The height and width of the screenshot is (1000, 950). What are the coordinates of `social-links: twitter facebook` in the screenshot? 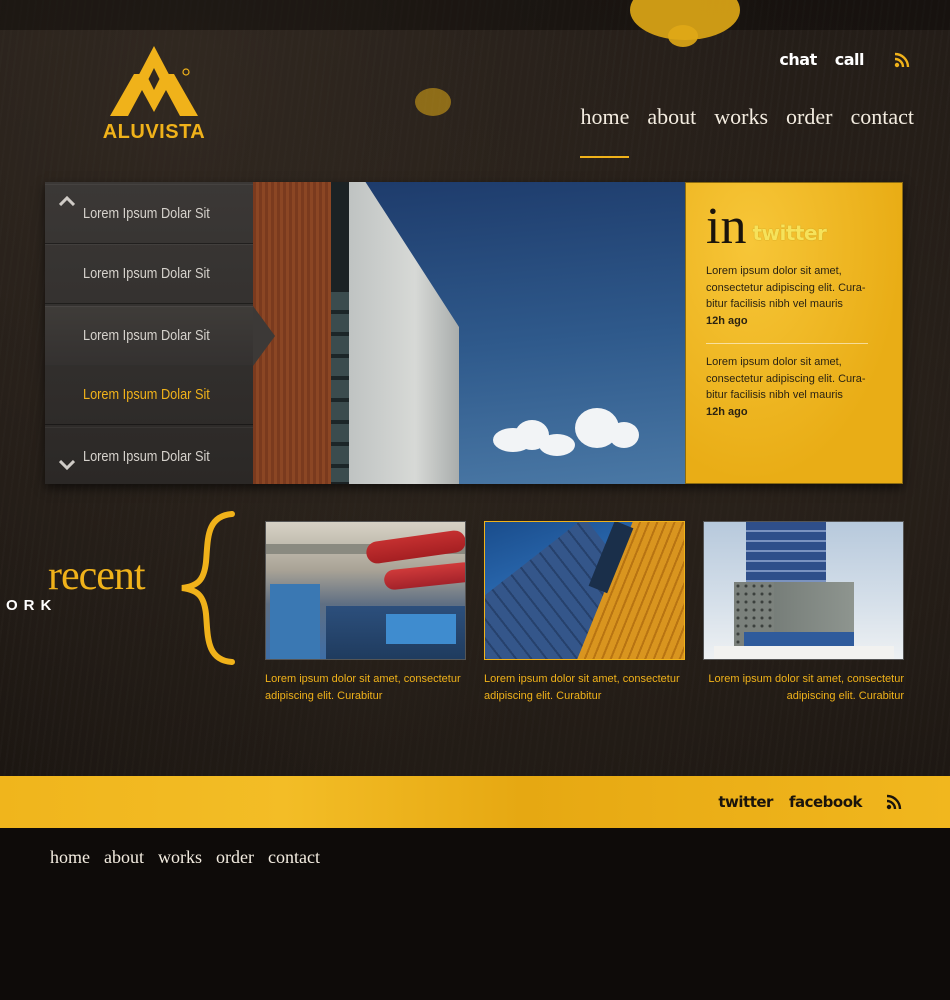 It's located at (810, 802).